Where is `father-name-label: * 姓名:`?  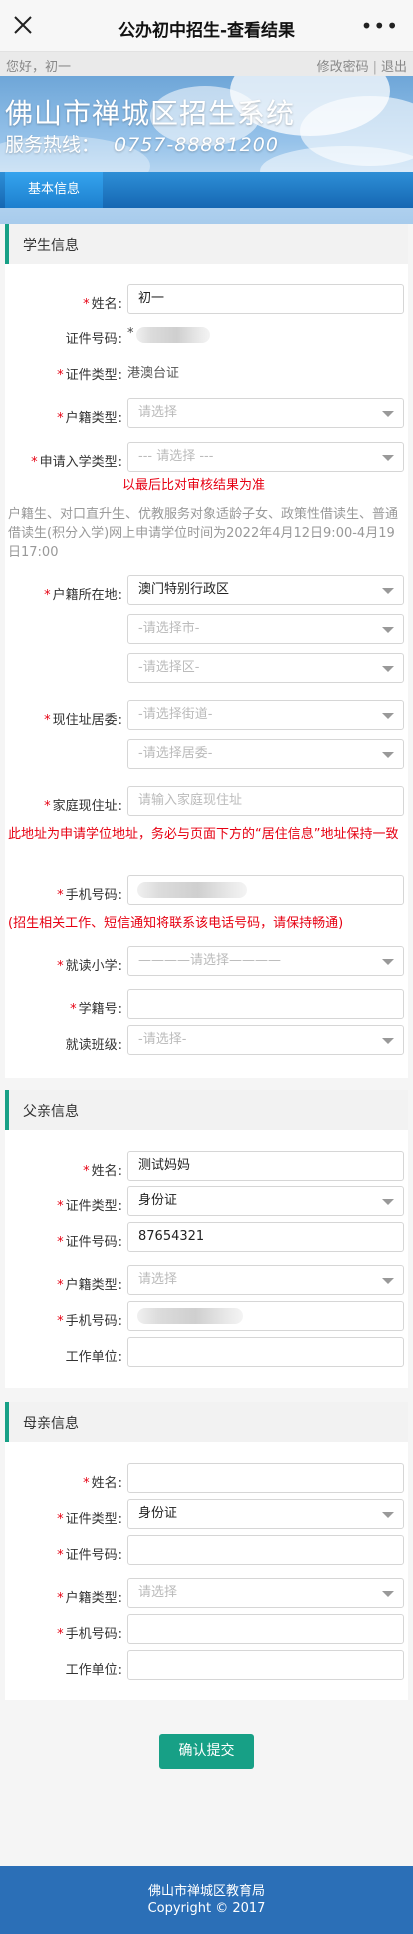 father-name-label: * 姓名: is located at coordinates (102, 1171).